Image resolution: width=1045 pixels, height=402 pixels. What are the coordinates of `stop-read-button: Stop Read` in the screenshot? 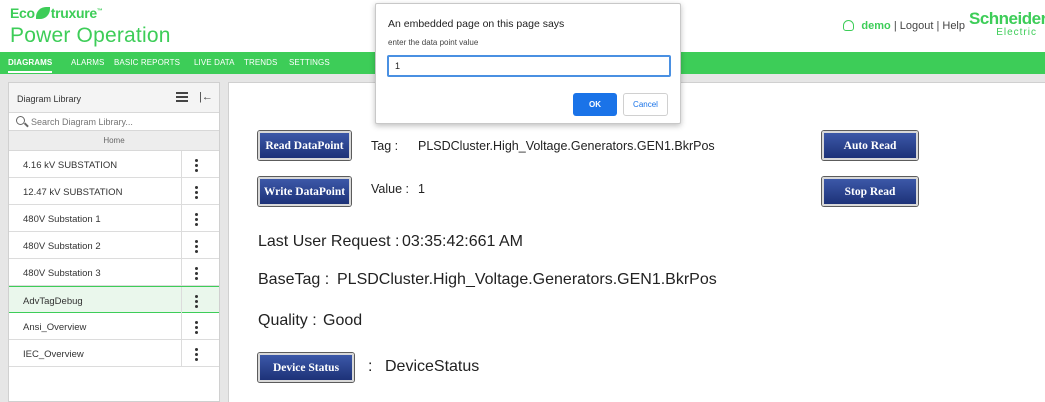 It's located at (870, 191).